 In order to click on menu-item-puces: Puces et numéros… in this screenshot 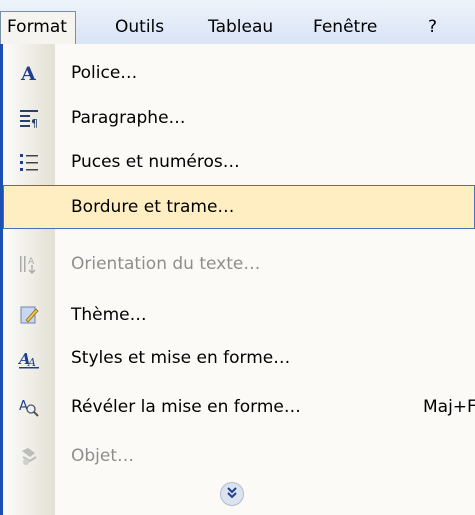, I will do `click(239, 162)`.